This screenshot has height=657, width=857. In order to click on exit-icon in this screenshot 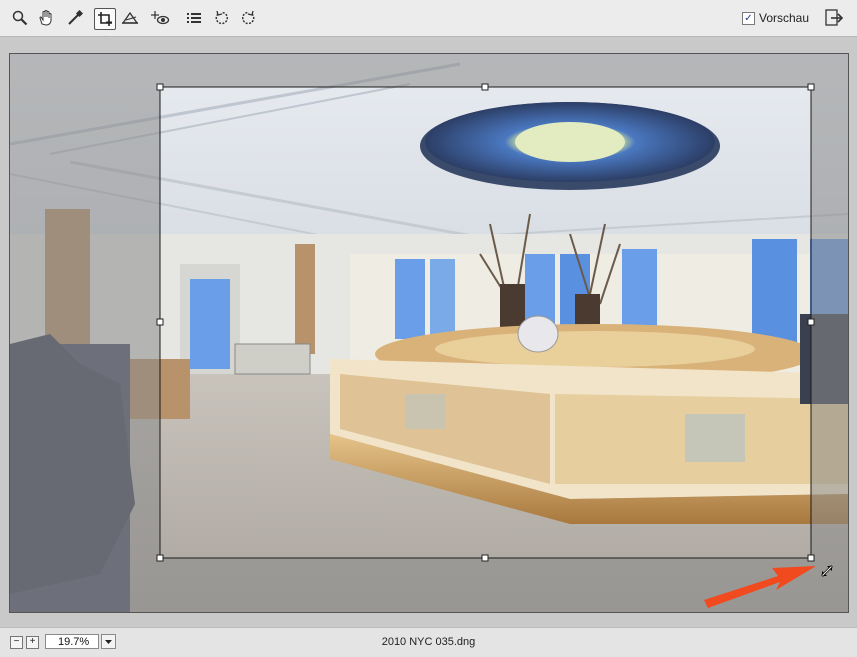, I will do `click(834, 17)`.